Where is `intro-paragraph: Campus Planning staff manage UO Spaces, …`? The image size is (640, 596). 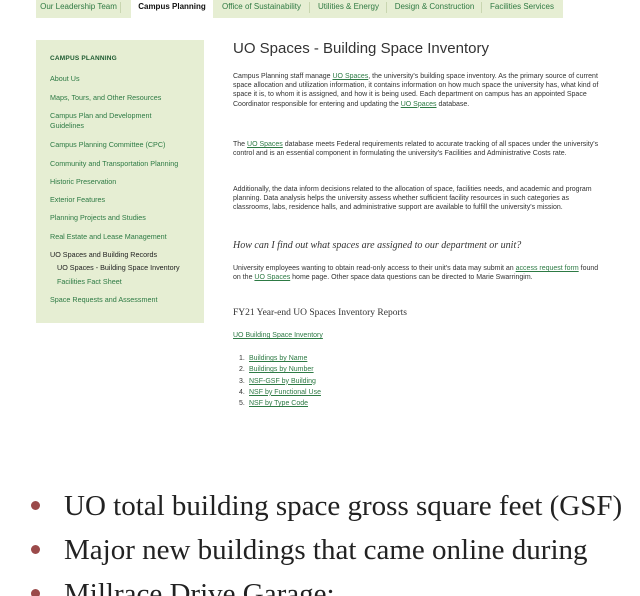 intro-paragraph: Campus Planning staff manage UO Spaces, … is located at coordinates (418, 90).